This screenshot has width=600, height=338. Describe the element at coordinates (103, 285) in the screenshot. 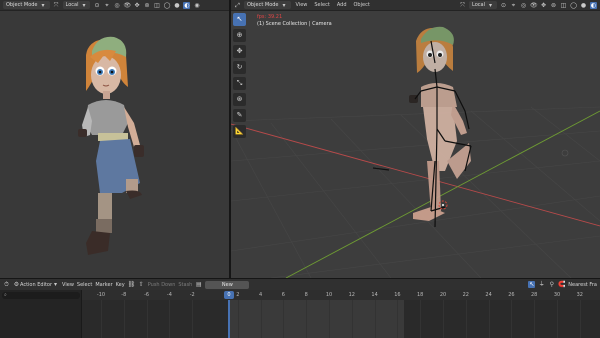

I see `menu-marker: Marker` at that location.